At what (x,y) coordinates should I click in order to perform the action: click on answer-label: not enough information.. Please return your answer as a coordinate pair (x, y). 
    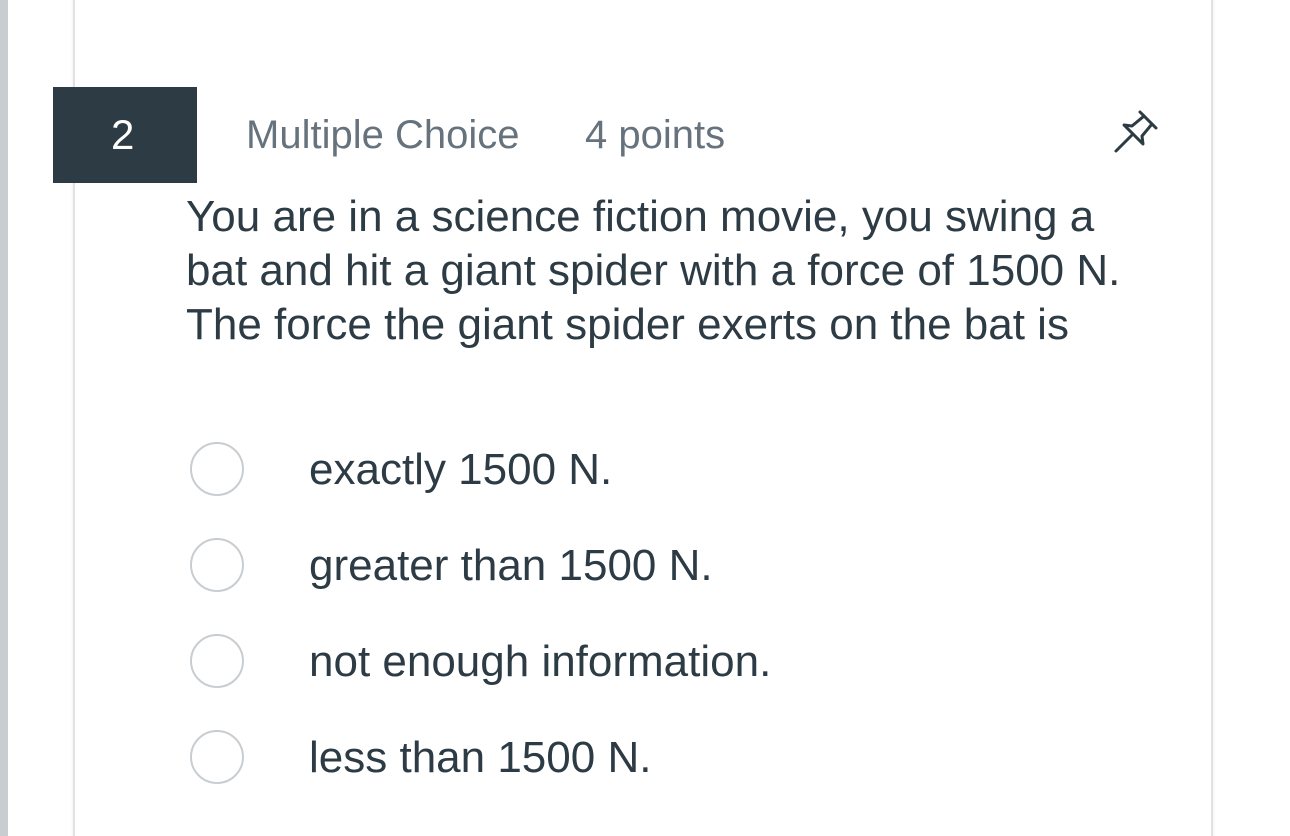
    Looking at the image, I should click on (540, 662).